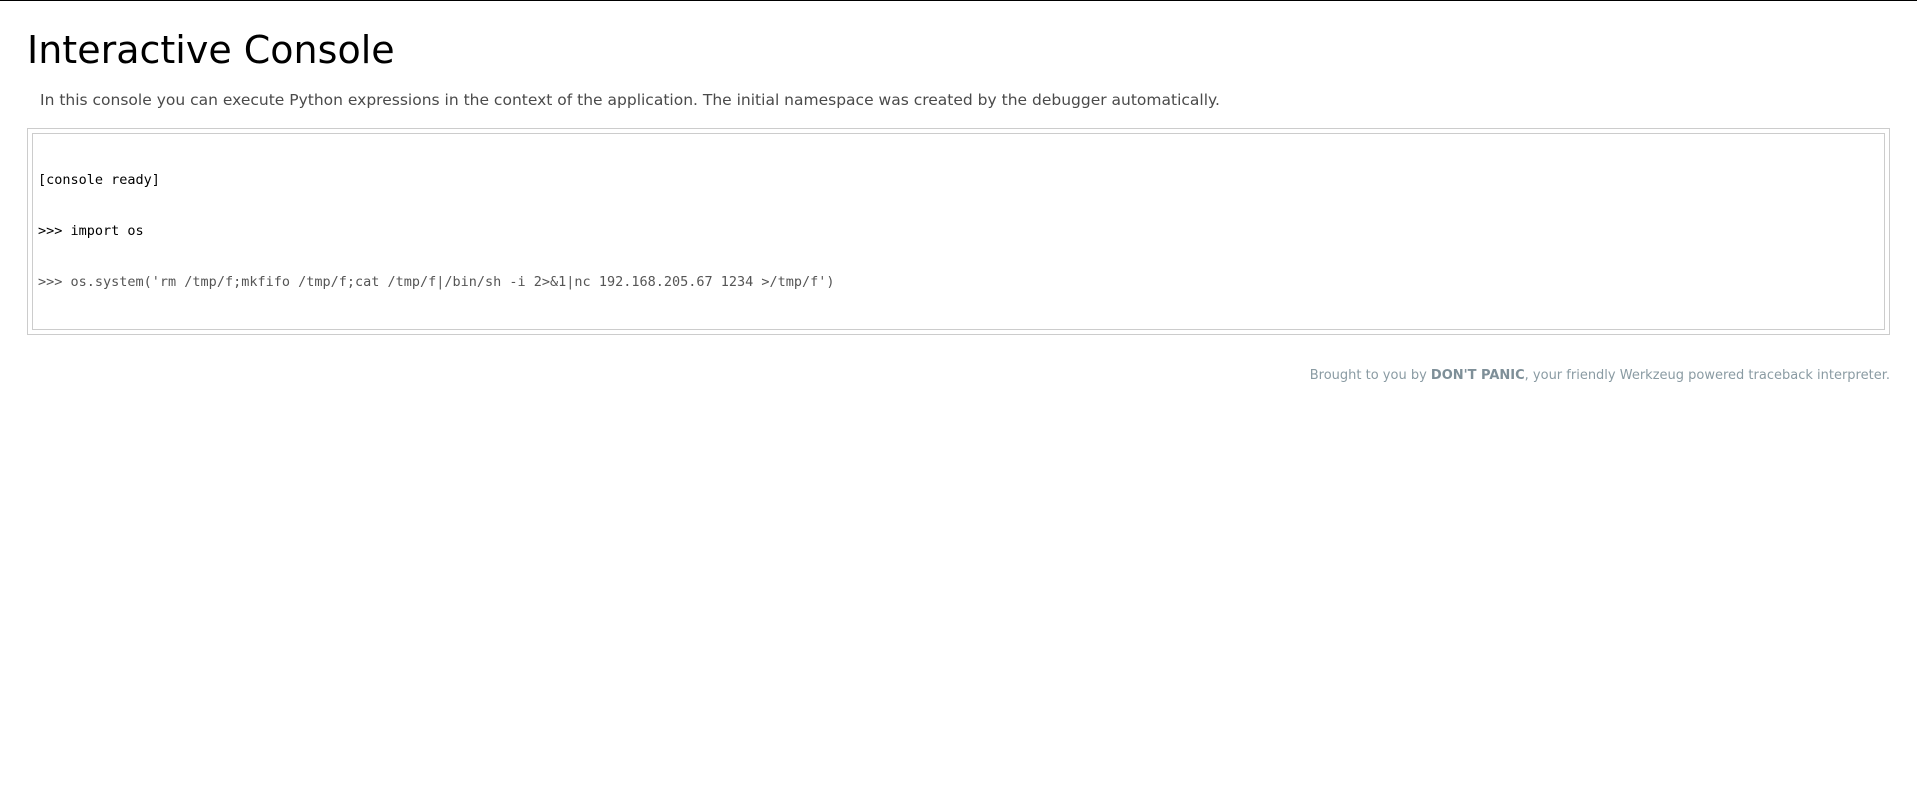 This screenshot has height=787, width=1917. Describe the element at coordinates (54, 282) in the screenshot. I see `console-prompt: >>>` at that location.